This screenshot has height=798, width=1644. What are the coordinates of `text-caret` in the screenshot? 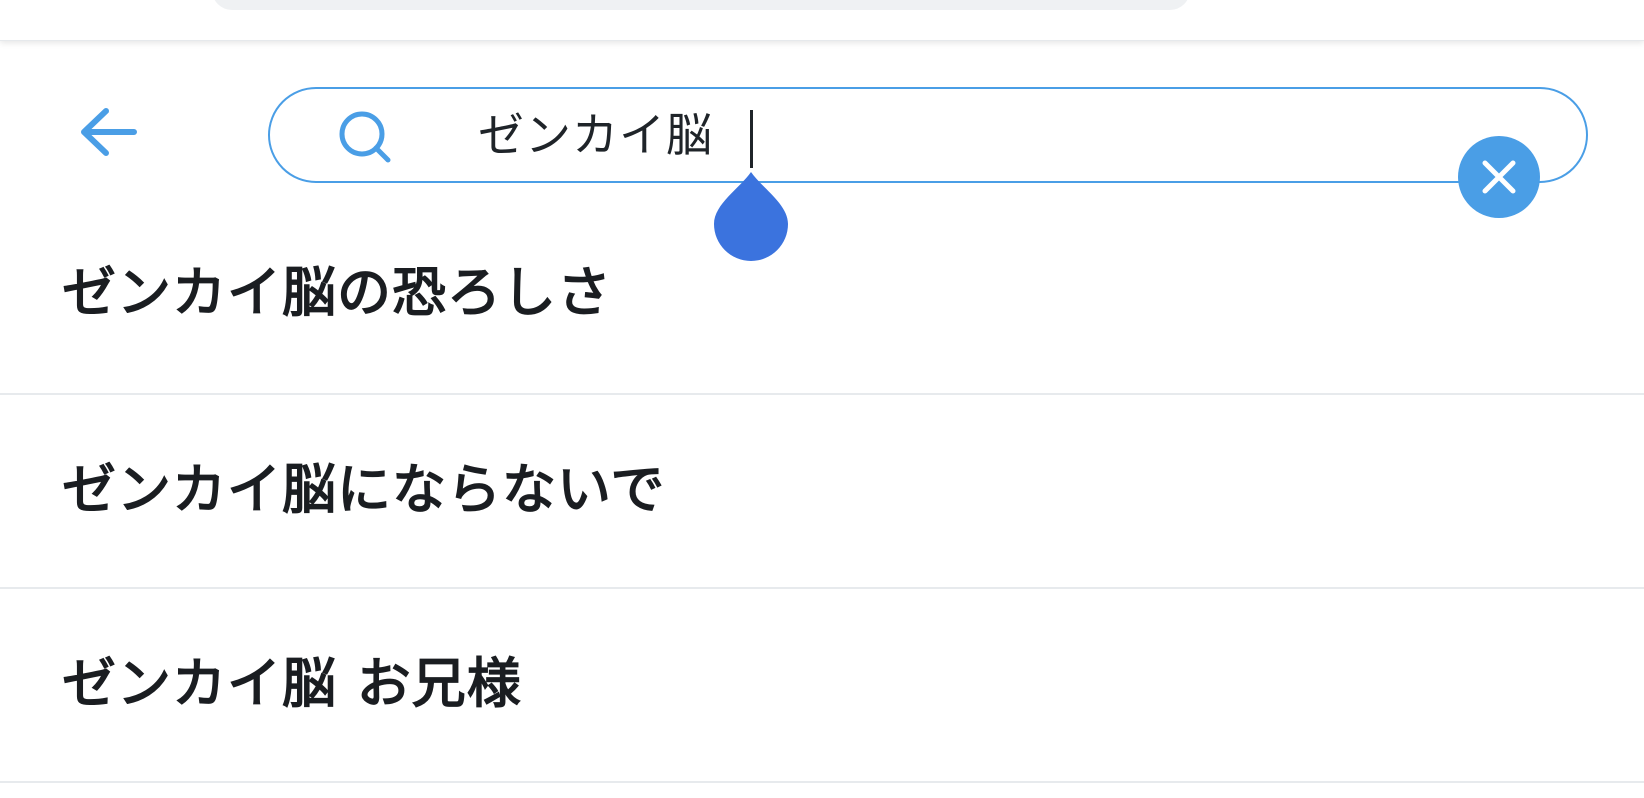 It's located at (751, 139).